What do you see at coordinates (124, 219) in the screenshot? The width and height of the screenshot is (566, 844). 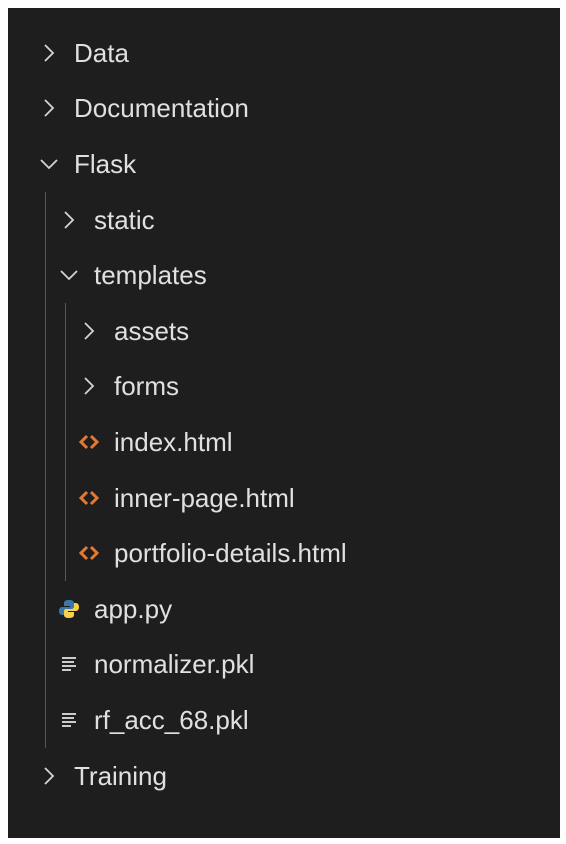 I see `tree-item-label: static` at bounding box center [124, 219].